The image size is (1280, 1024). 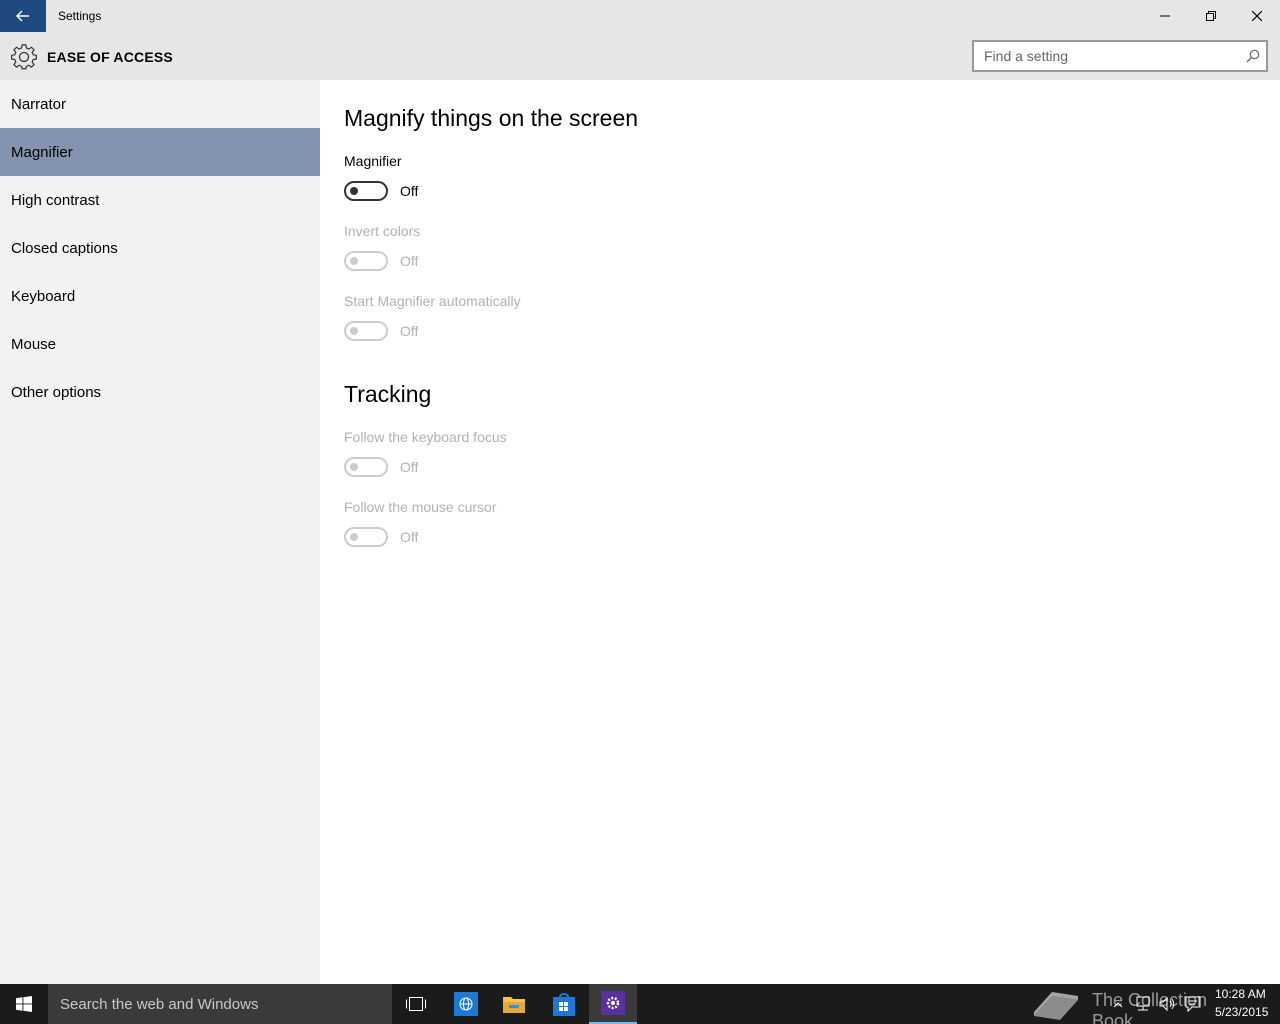 What do you see at coordinates (366, 467) in the screenshot?
I see `follow-keyboard-focus-toggle` at bounding box center [366, 467].